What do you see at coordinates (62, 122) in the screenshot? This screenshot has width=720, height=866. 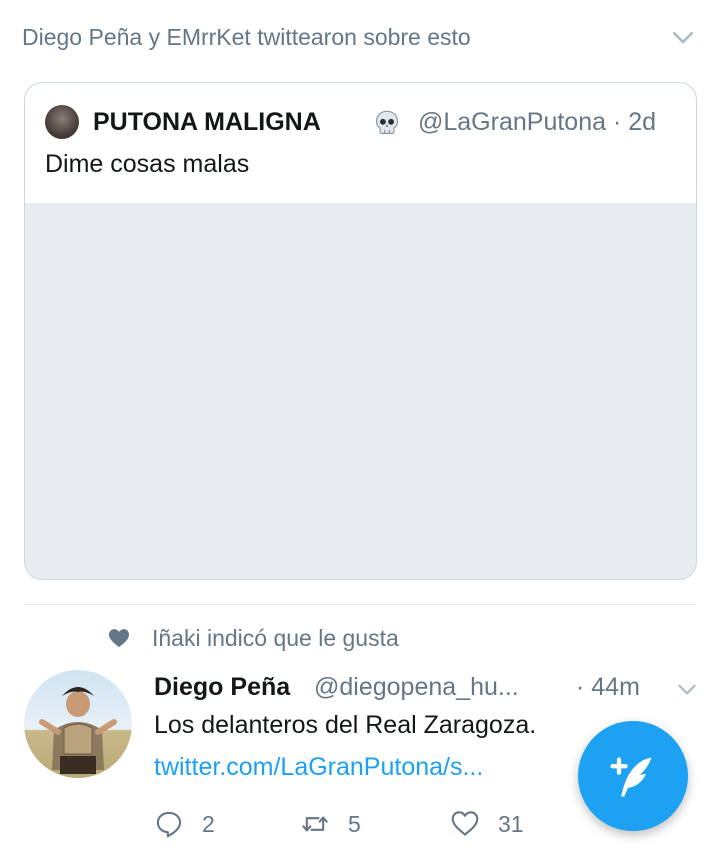 I see `quoted-tweet-avatar` at bounding box center [62, 122].